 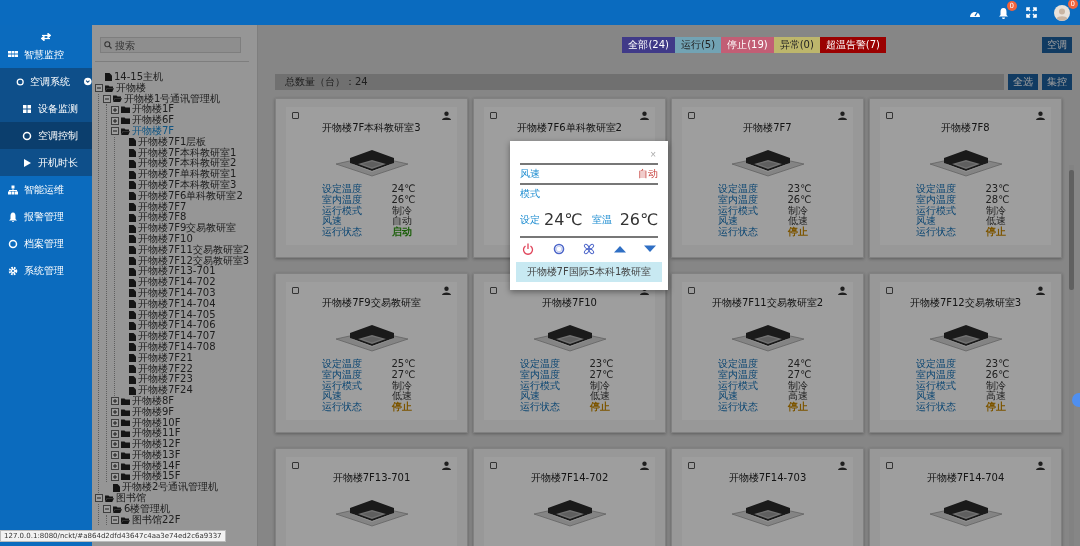 What do you see at coordinates (177, 347) in the screenshot?
I see `tree-node: 开物楼7F14-708` at bounding box center [177, 347].